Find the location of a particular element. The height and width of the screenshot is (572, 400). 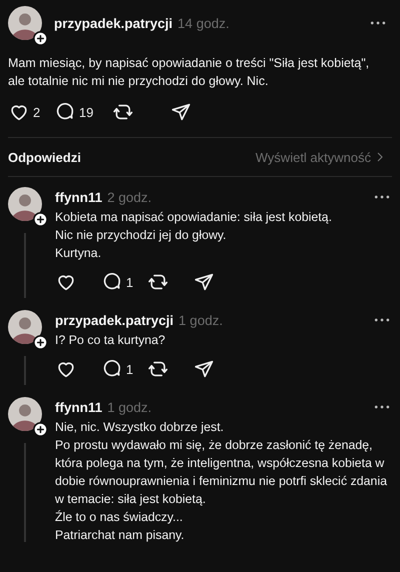

section-title: Odpowiedzi is located at coordinates (45, 157).